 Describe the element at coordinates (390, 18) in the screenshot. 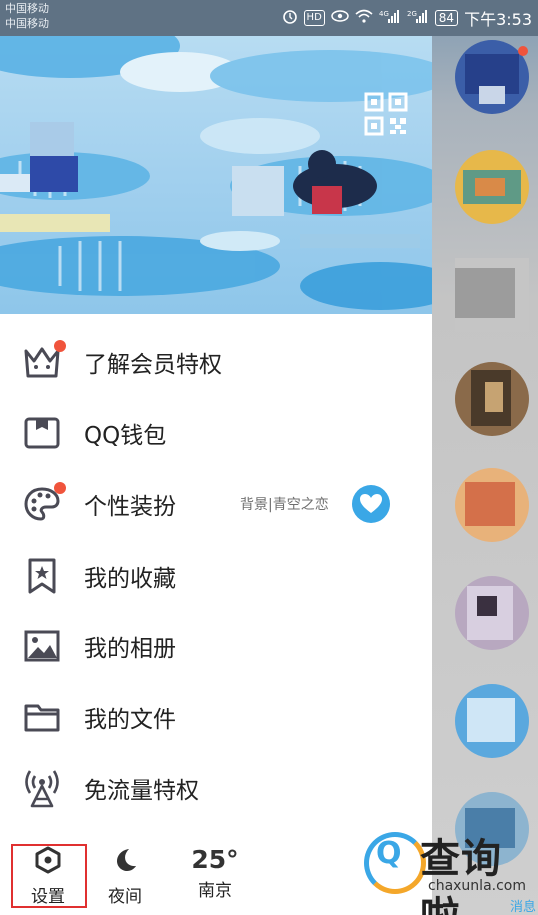

I see `signal-icon-1: 4G` at that location.